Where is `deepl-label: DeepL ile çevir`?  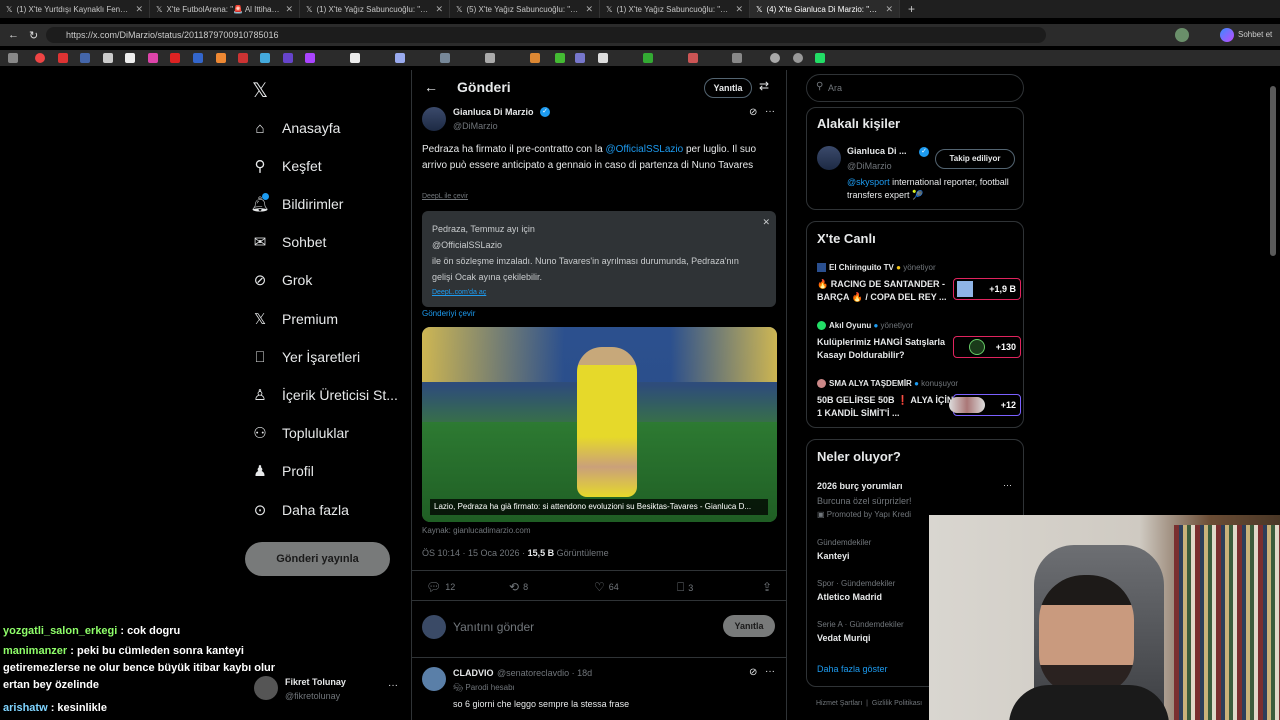 deepl-label: DeepL ile çevir is located at coordinates (445, 196).